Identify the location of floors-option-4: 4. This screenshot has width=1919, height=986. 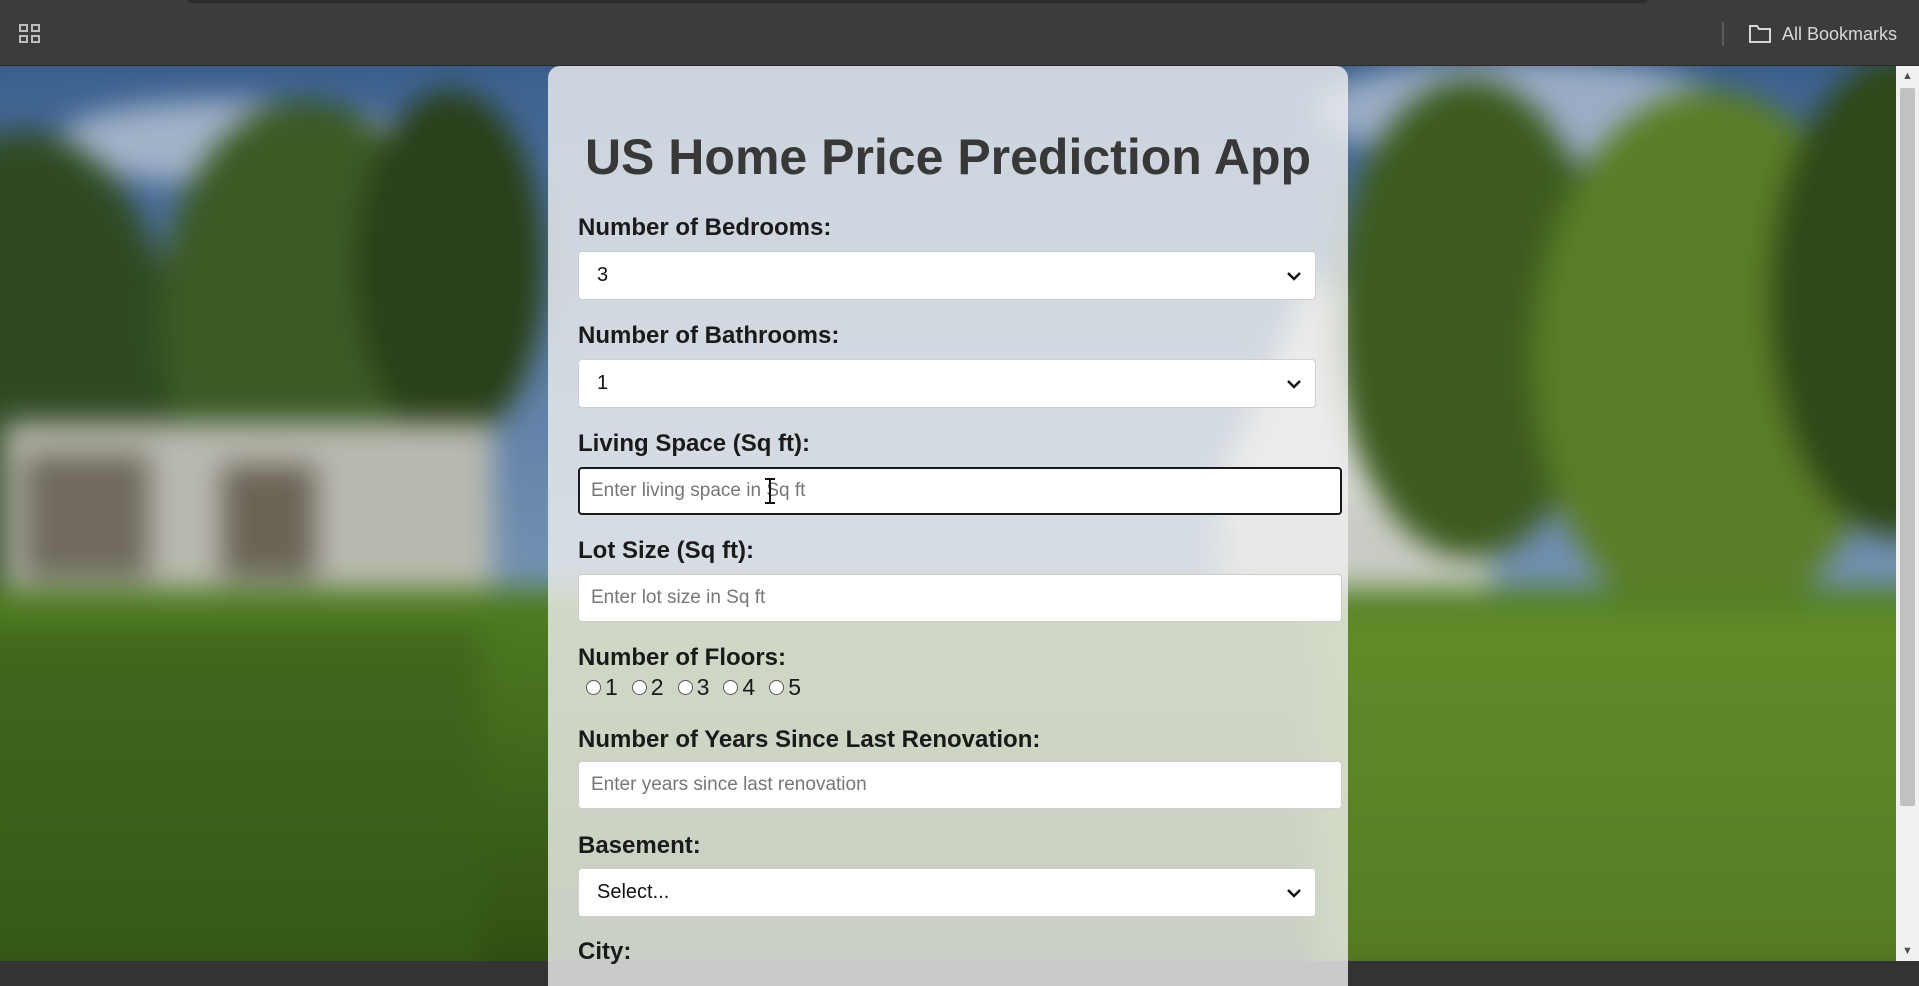
(739, 687).